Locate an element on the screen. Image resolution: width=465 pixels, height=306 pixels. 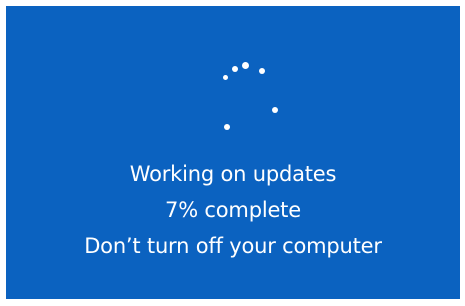
update-progress-text: 7% complete is located at coordinates (233, 210).